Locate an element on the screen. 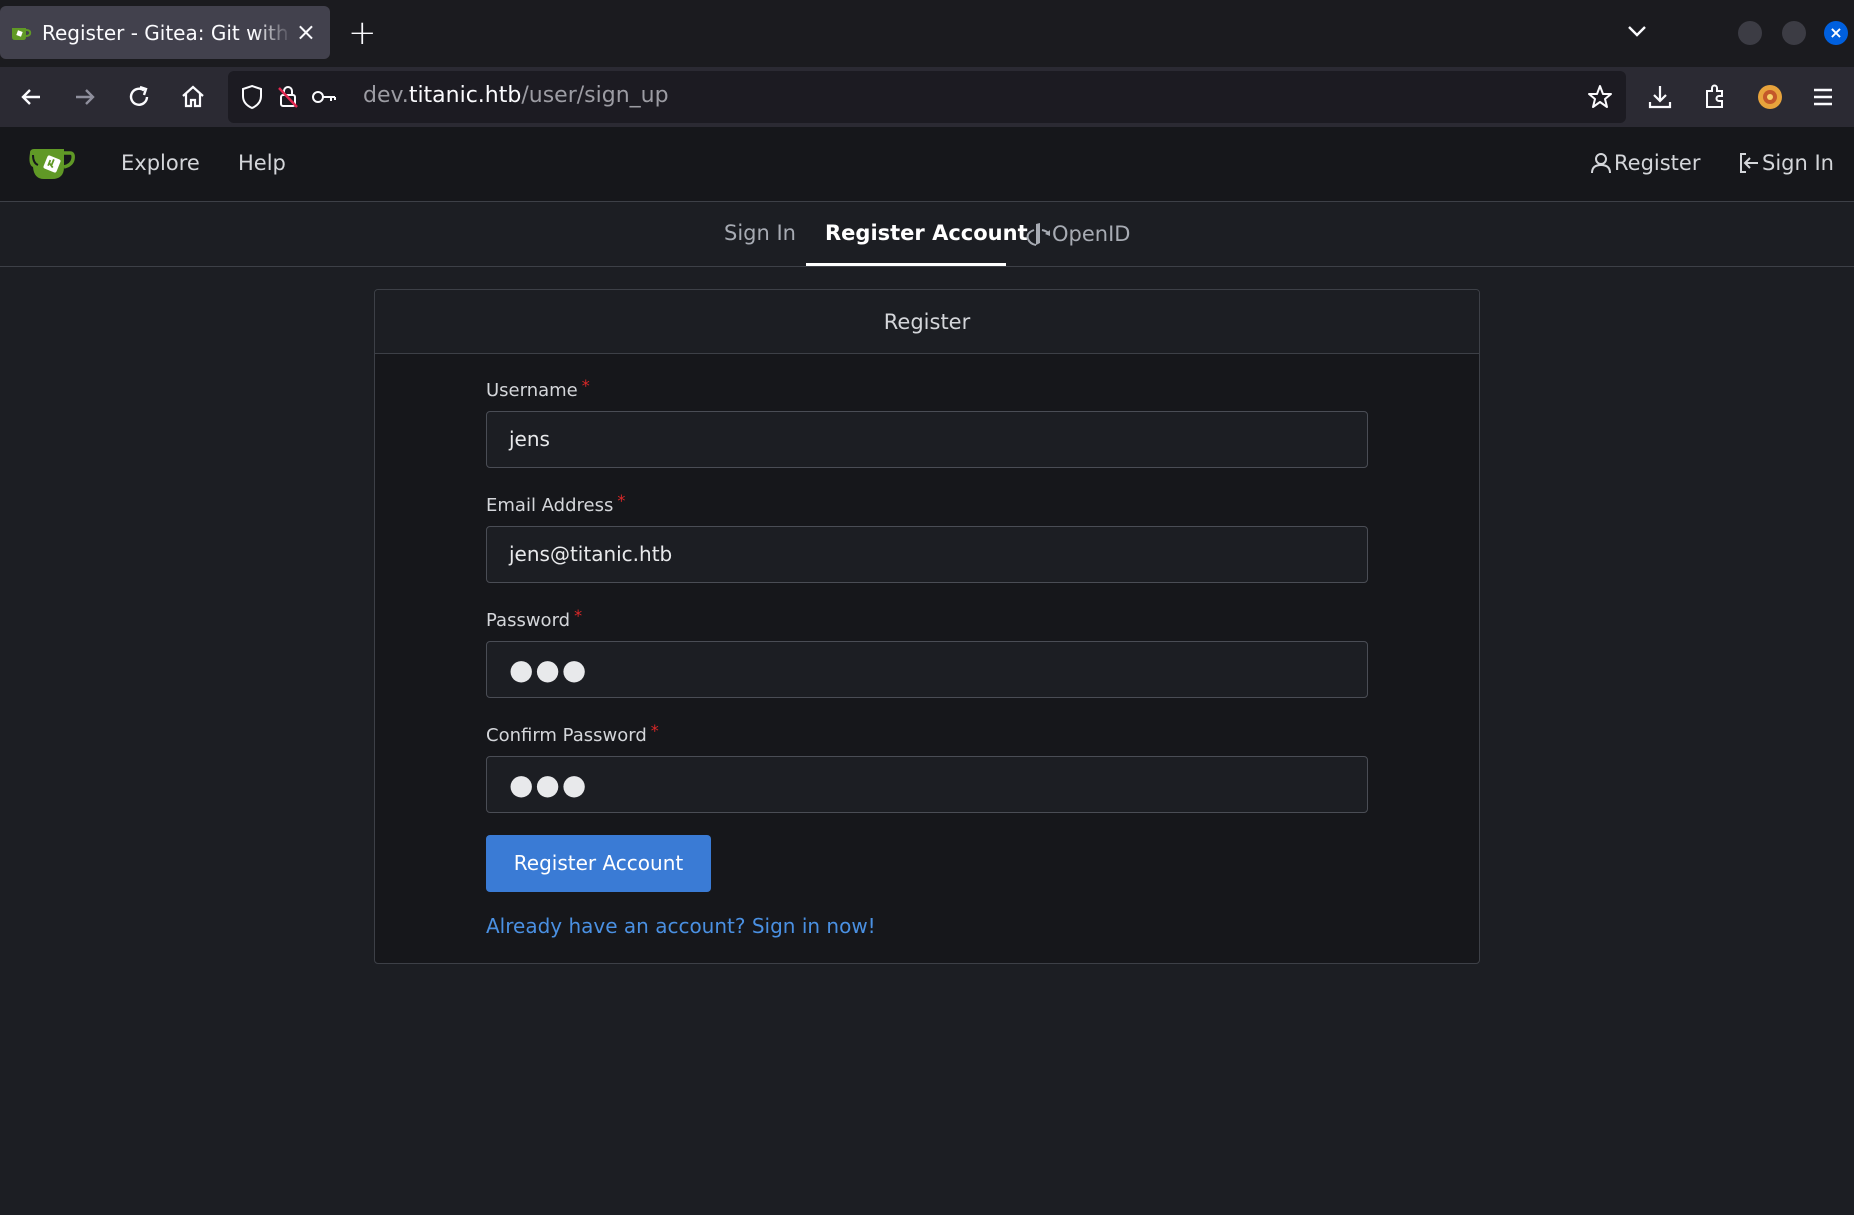  gitea-favicon-icon is located at coordinates (22, 33).